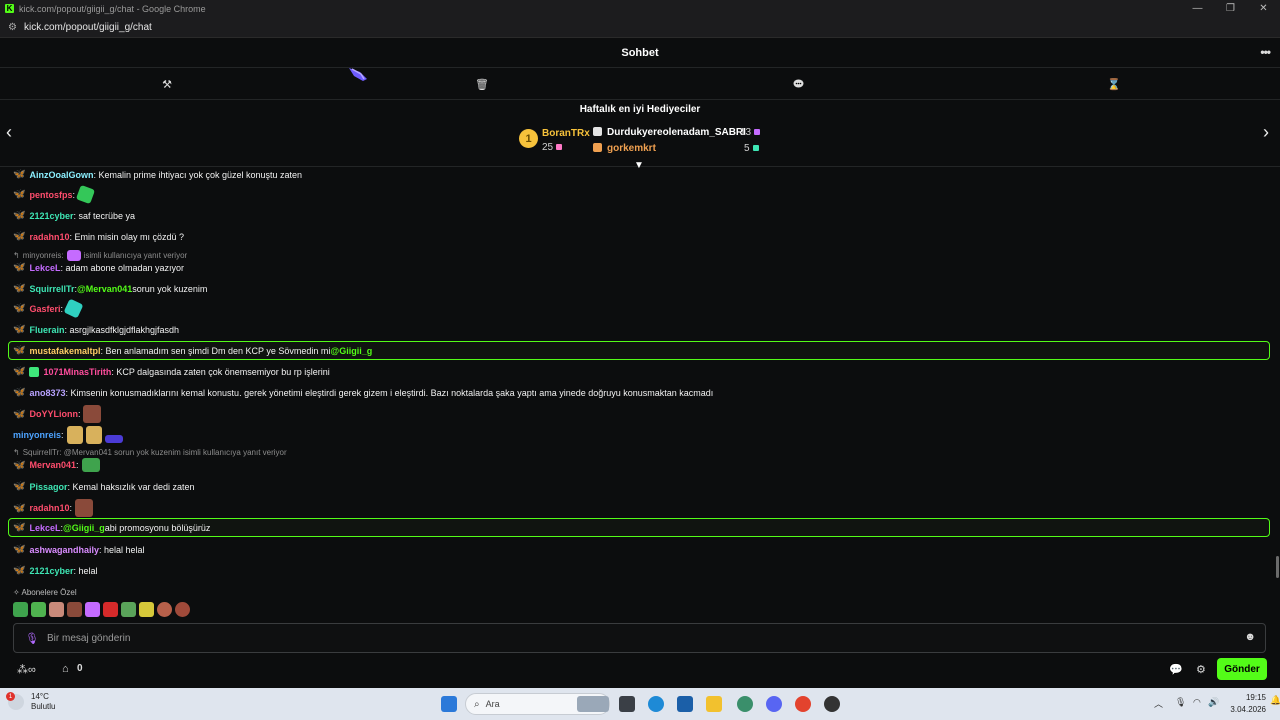  Describe the element at coordinates (656, 704) in the screenshot. I see `edge-icon` at that location.